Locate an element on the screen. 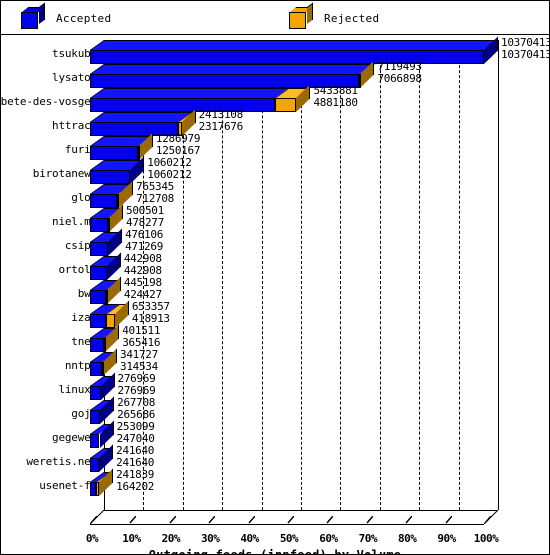 The image size is (550, 555). x-axis-tick-label: 40% is located at coordinates (249, 538).